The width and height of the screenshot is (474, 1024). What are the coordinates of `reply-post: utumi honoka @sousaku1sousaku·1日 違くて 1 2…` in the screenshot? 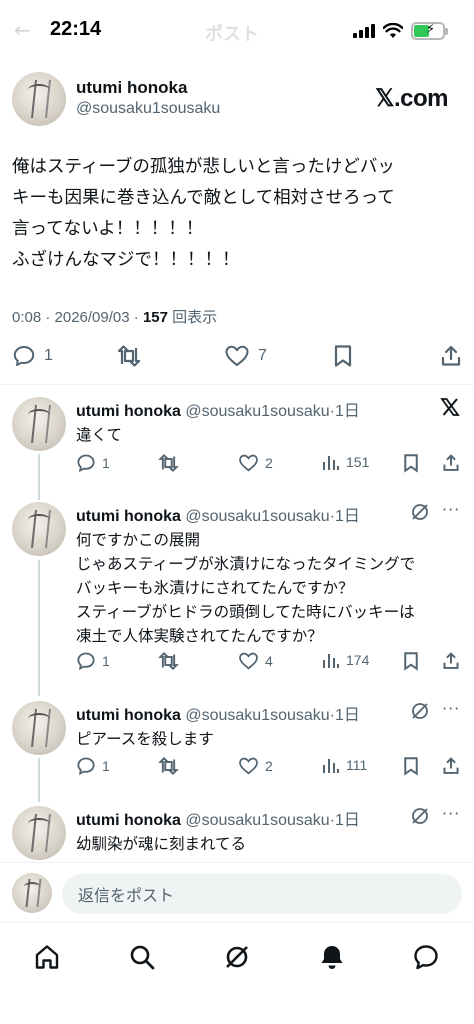 It's located at (237, 442).